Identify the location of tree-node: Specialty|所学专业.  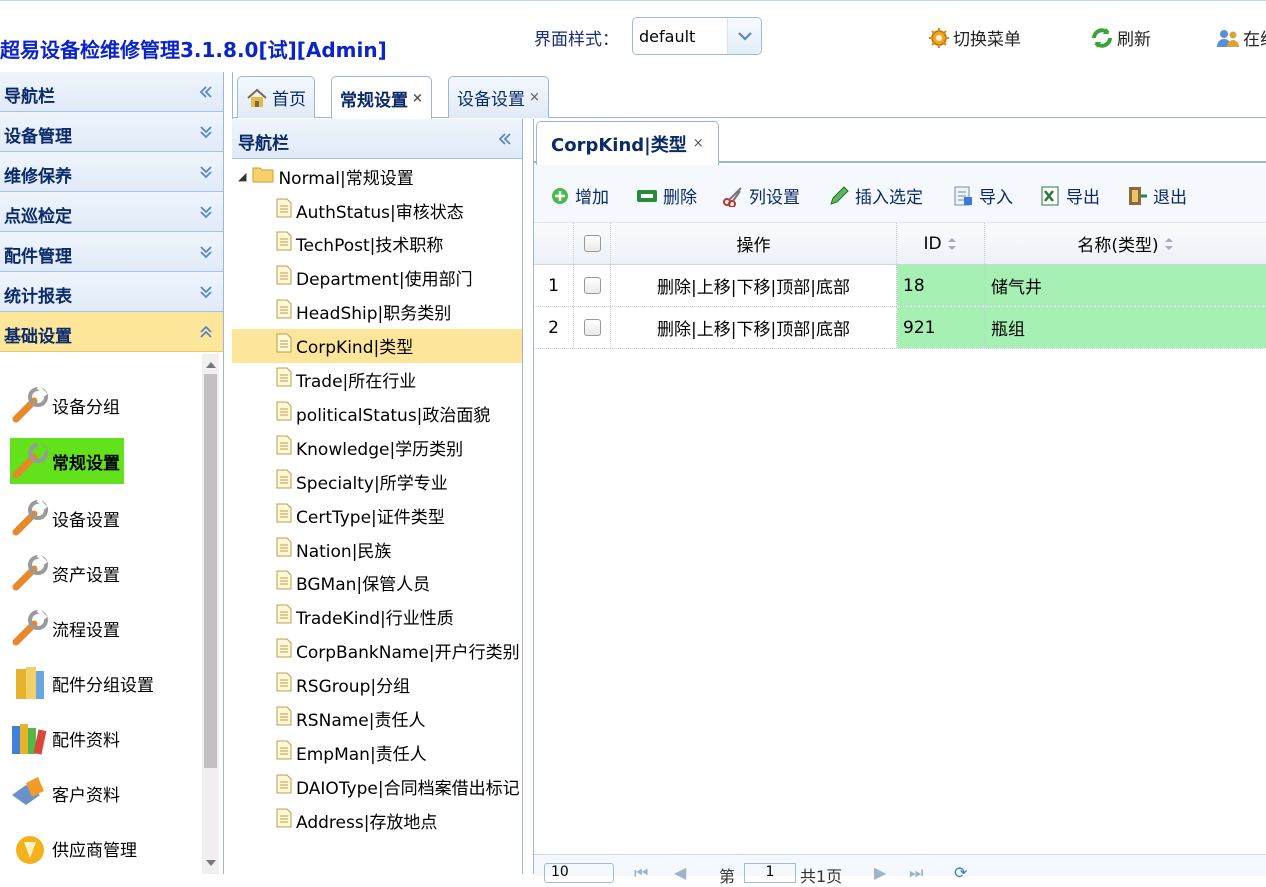
(362, 481).